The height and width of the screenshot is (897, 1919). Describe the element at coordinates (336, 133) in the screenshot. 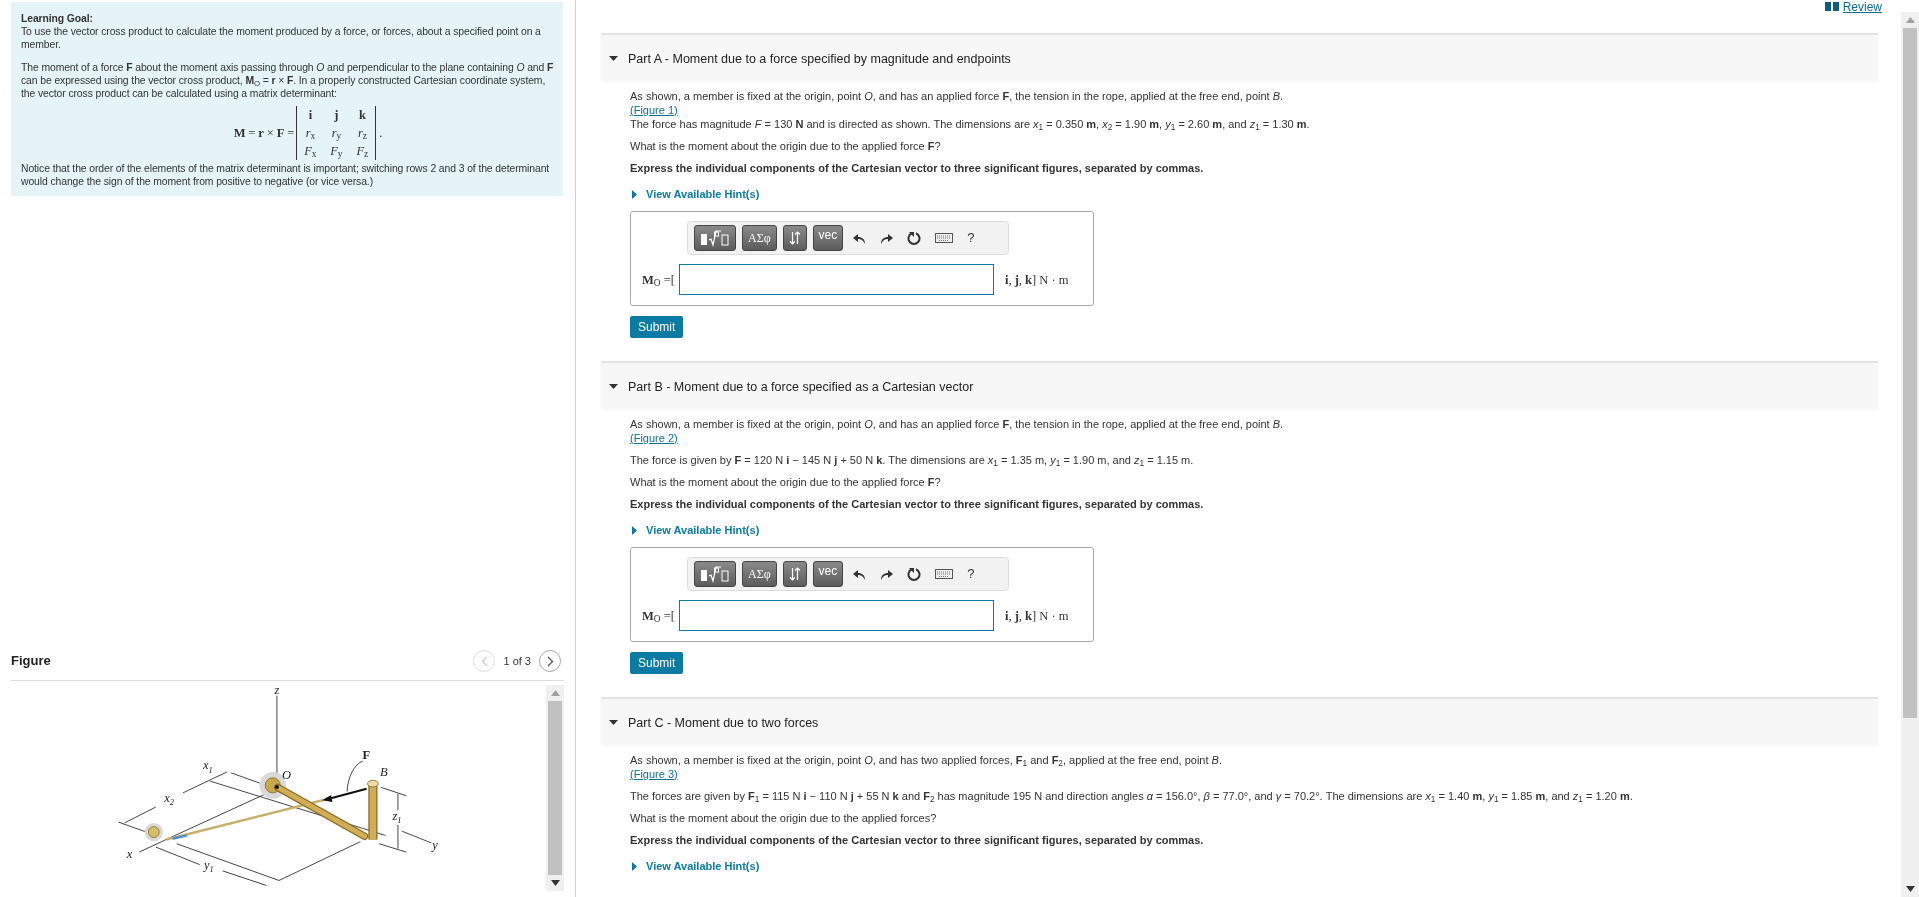

I see `determinant-matrix: i j k r$_{x}$ r$_{y}$ r$_{z}$ F$_{x}$ F$_{y}$ F$_{z}$` at that location.